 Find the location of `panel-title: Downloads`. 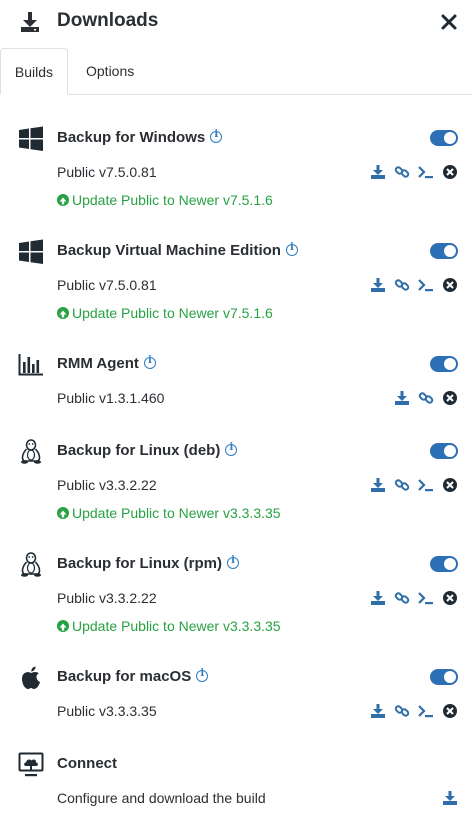

panel-title: Downloads is located at coordinates (108, 20).